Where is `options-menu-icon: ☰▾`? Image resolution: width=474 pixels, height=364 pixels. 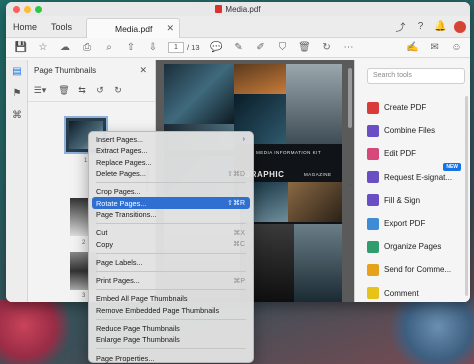
options-menu-icon: ☰▾ is located at coordinates (40, 91).